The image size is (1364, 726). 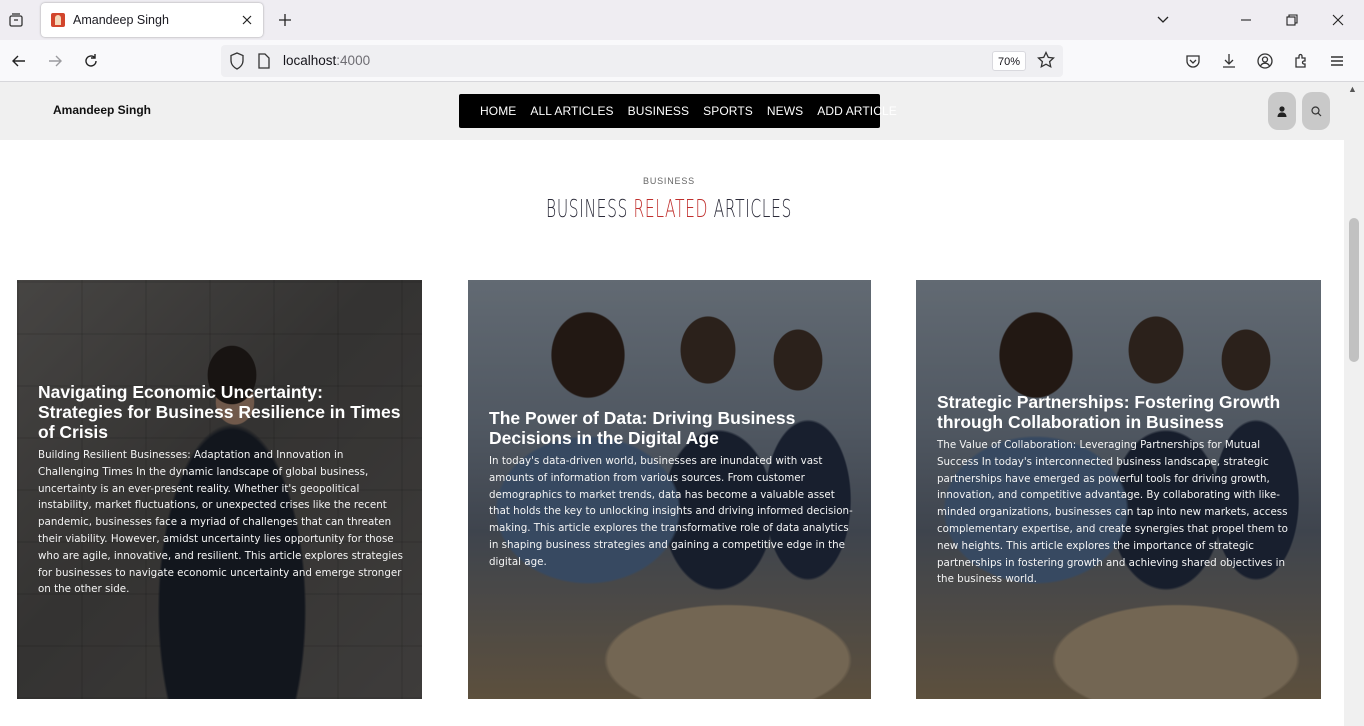 What do you see at coordinates (669, 181) in the screenshot?
I see `section-subtitle: BUSINESS` at bounding box center [669, 181].